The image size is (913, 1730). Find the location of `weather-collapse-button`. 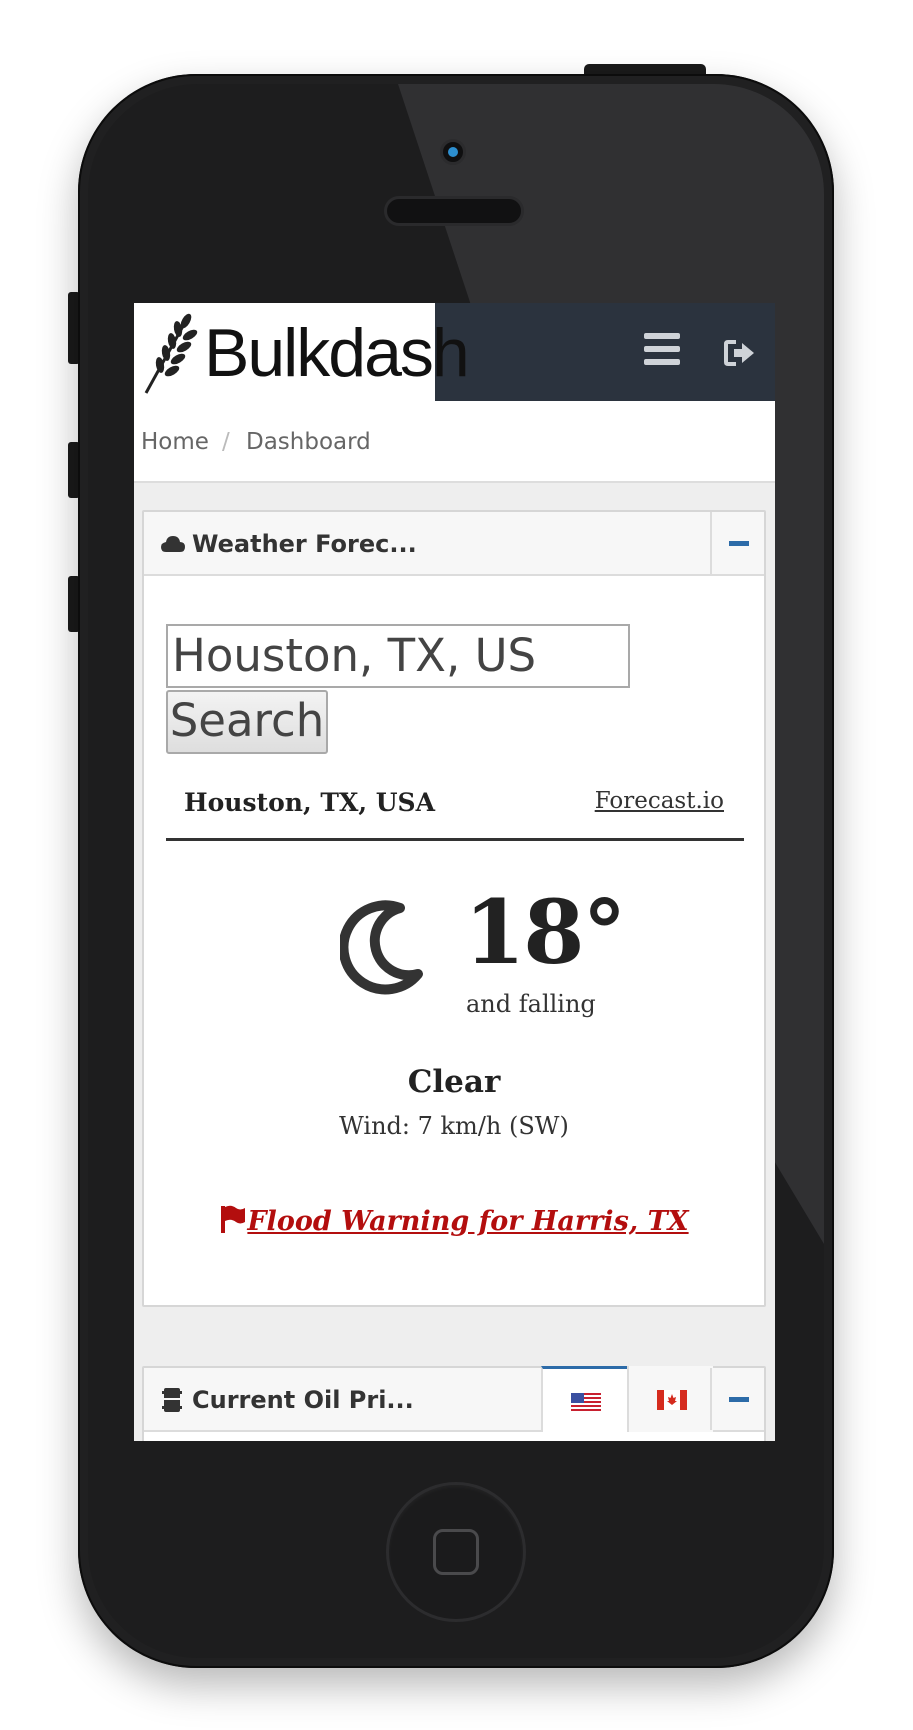

weather-collapse-button is located at coordinates (737, 543).